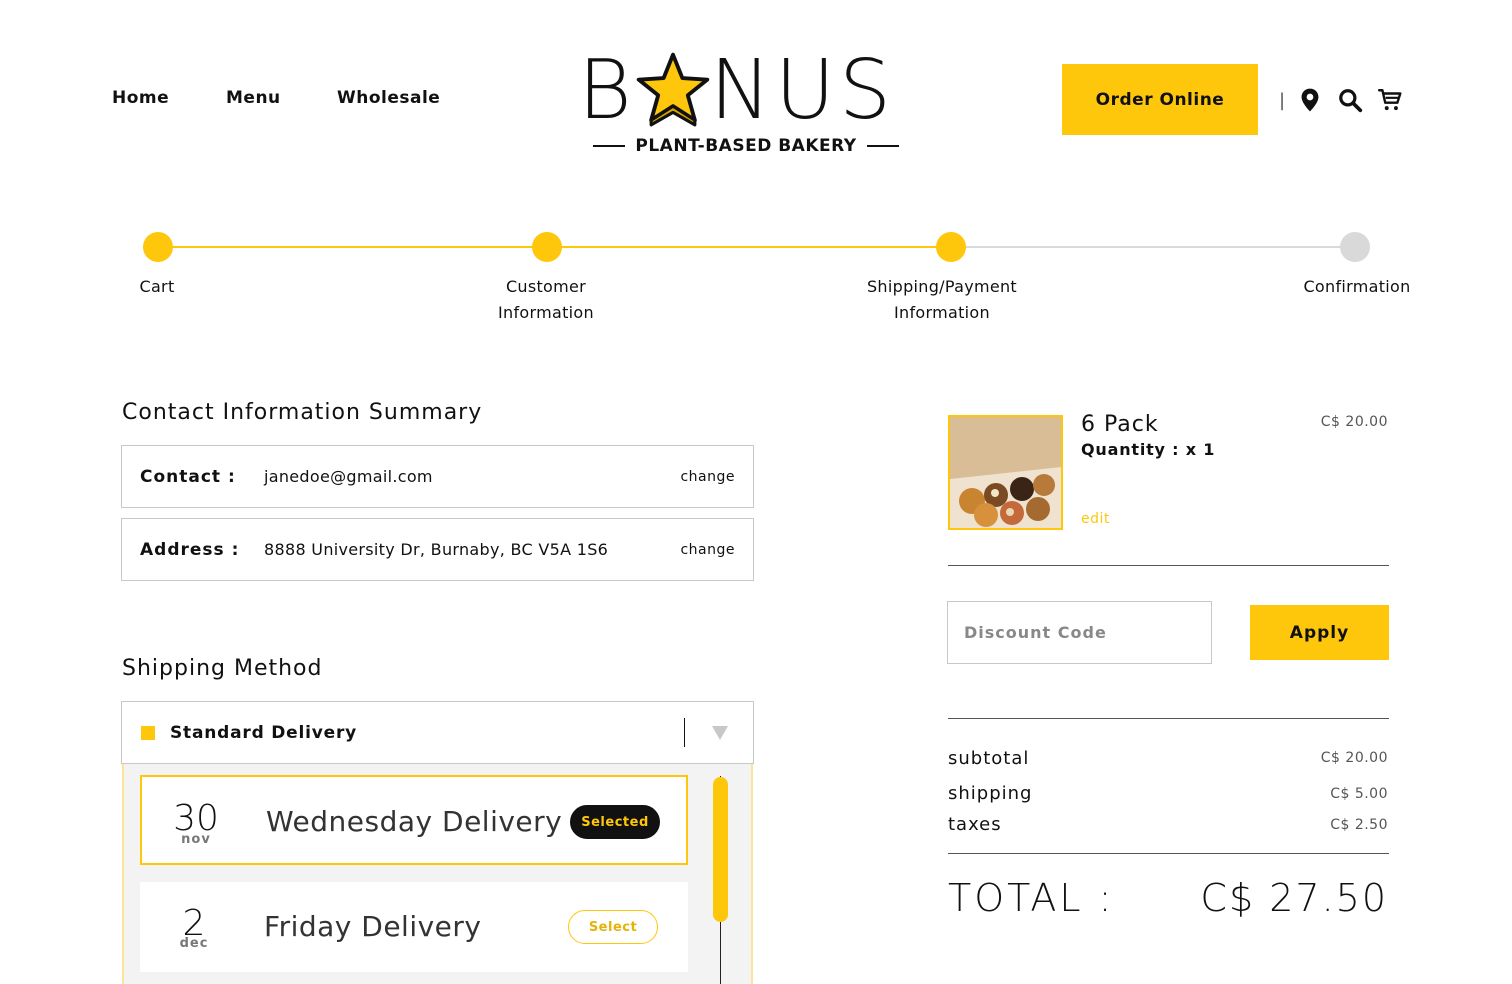 This screenshot has width=1512, height=984. I want to click on delivery-day-name: Friday Delivery, so click(373, 926).